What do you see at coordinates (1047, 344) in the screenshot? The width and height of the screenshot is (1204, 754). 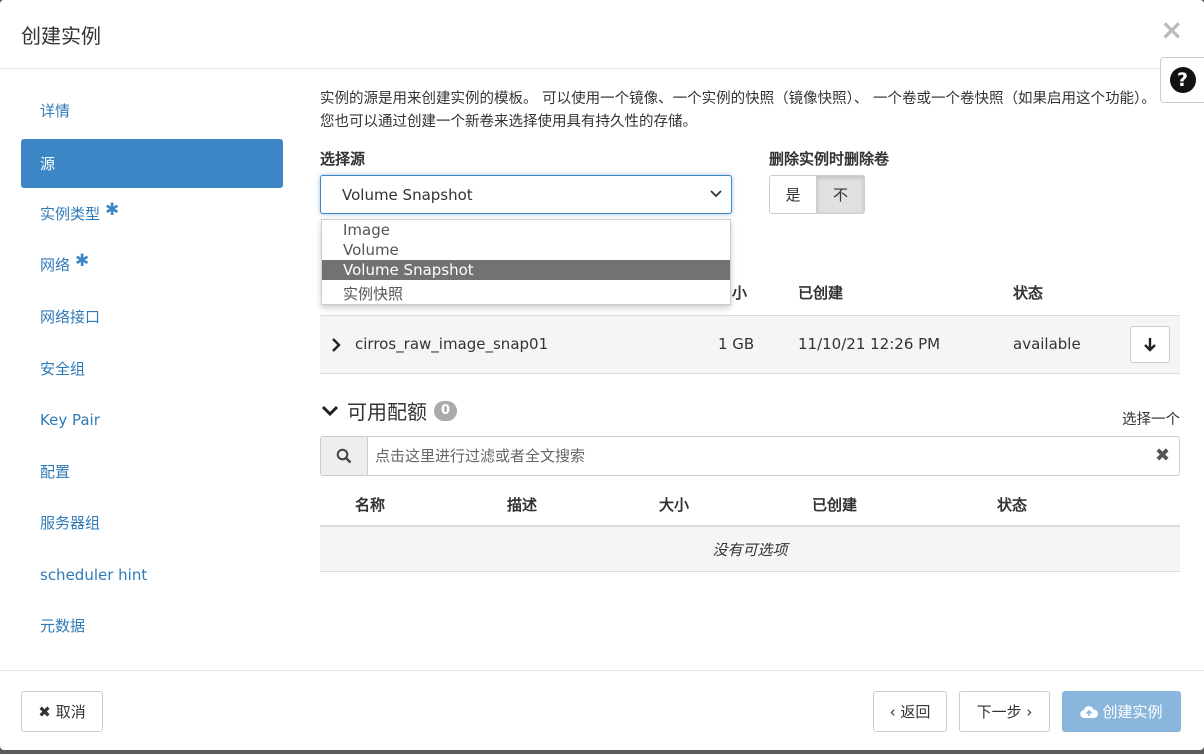 I see `row-status: available` at bounding box center [1047, 344].